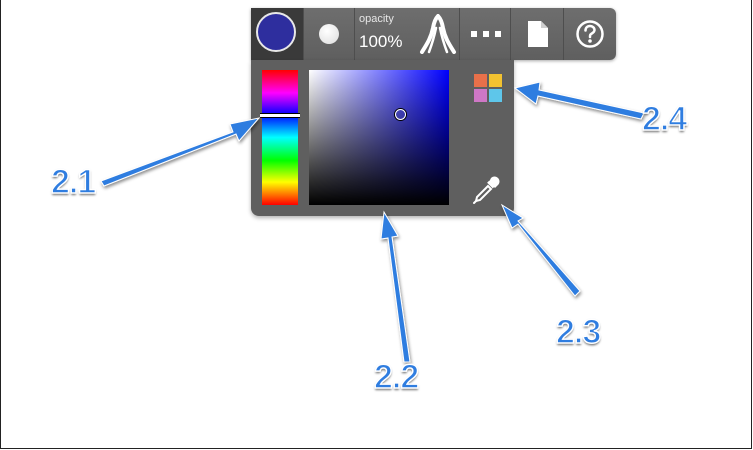  What do you see at coordinates (381, 41) in the screenshot?
I see `opacity-value: 100%` at bounding box center [381, 41].